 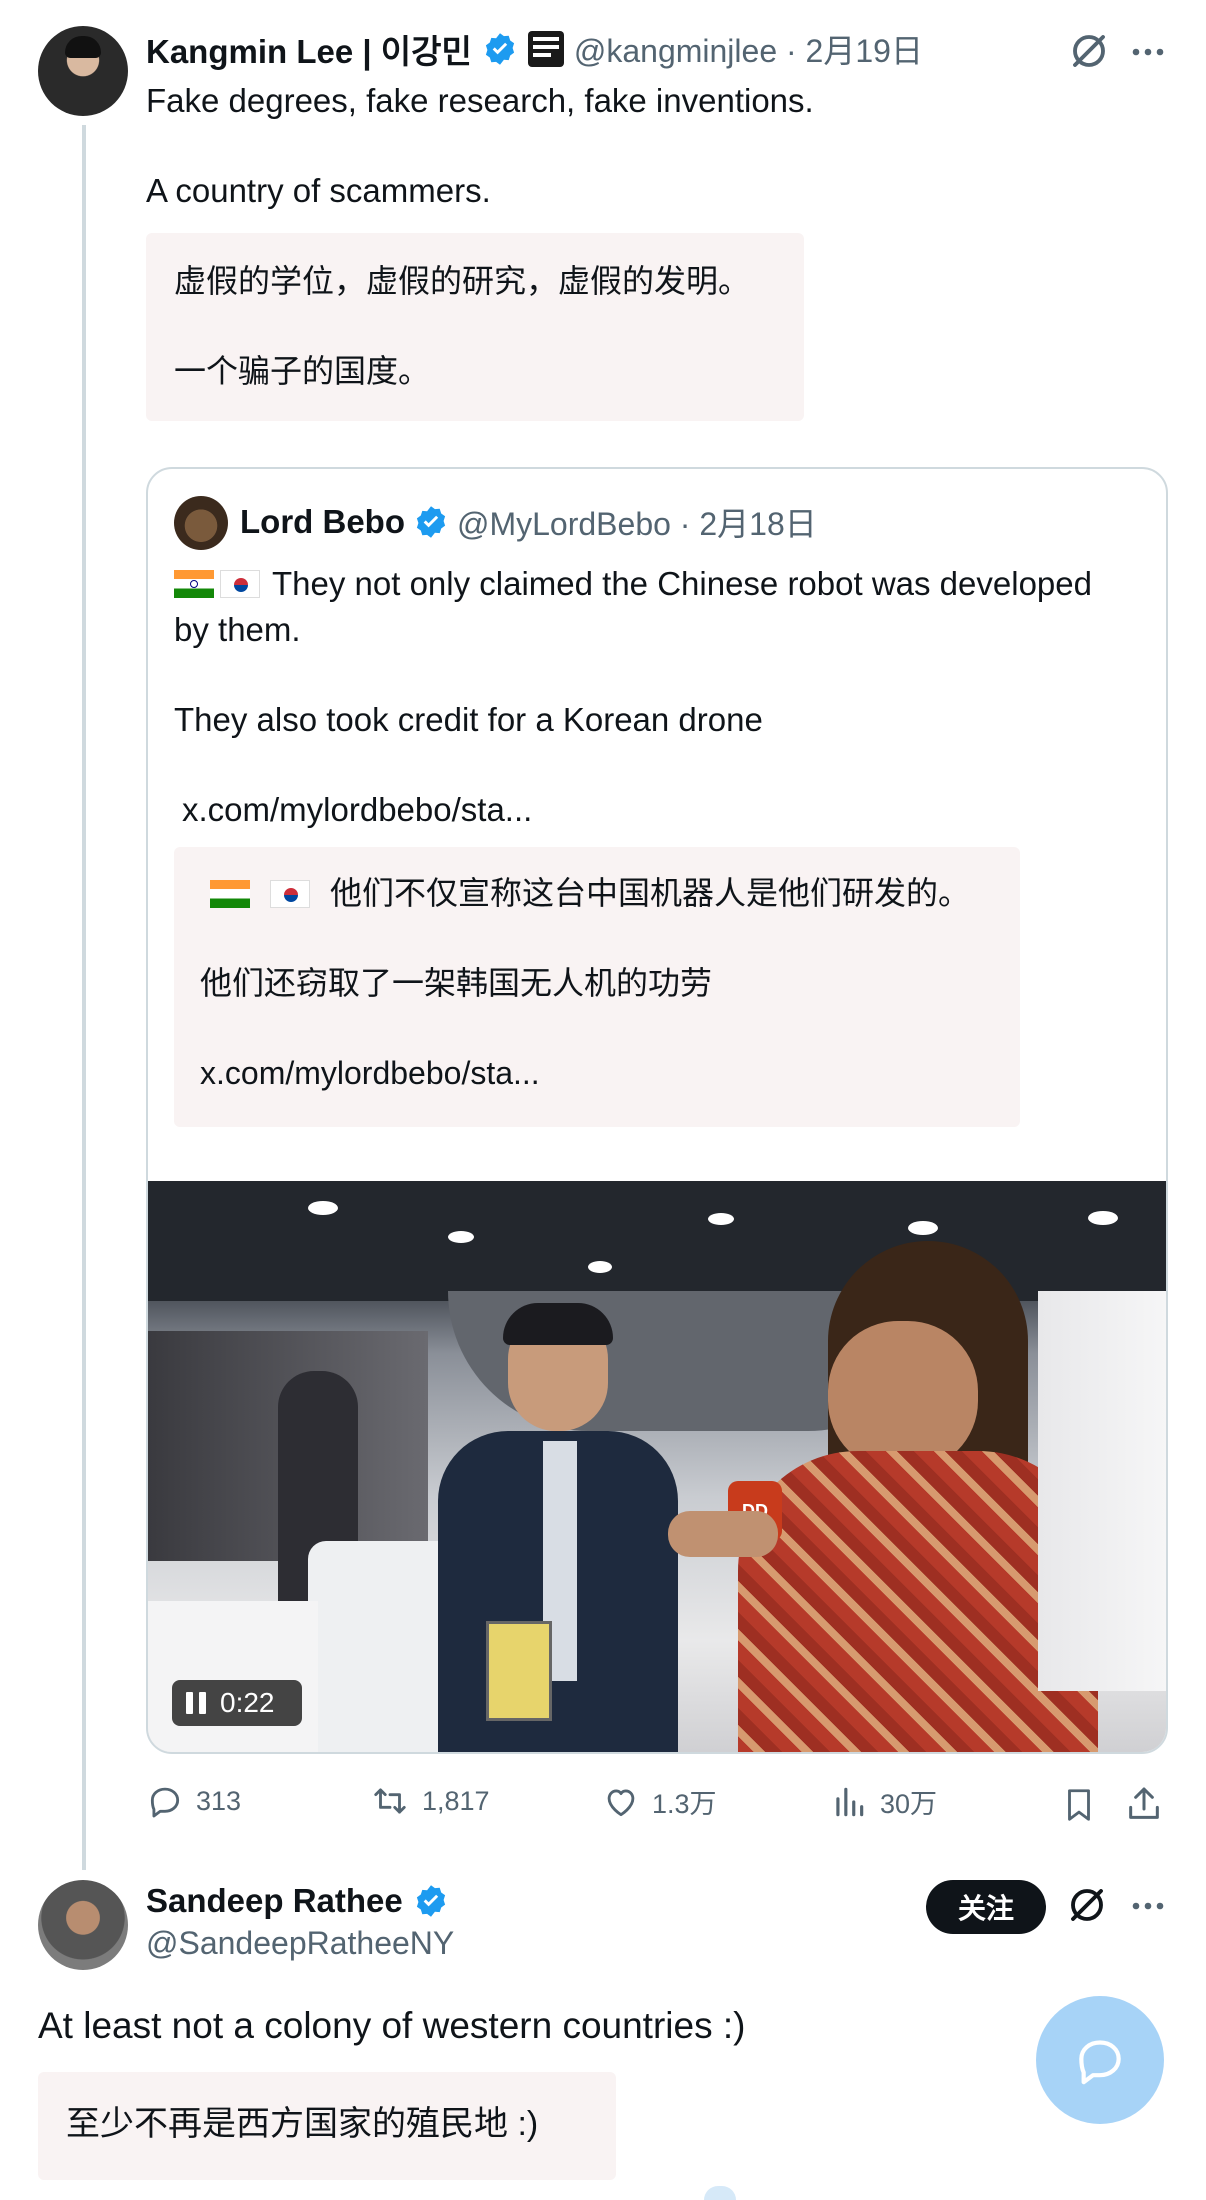 What do you see at coordinates (302, 2124) in the screenshot?
I see `reply-translation-text: 至少不再是西方国家的殖民地 :)` at bounding box center [302, 2124].